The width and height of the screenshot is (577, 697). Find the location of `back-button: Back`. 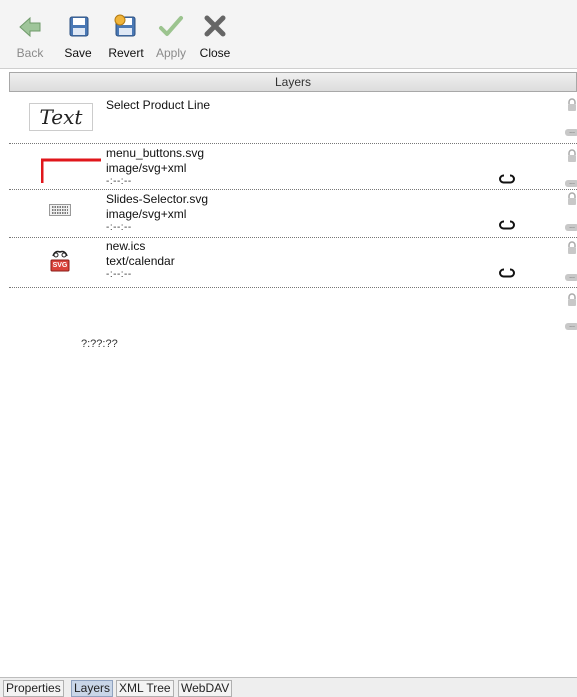

back-button: Back is located at coordinates (30, 38).